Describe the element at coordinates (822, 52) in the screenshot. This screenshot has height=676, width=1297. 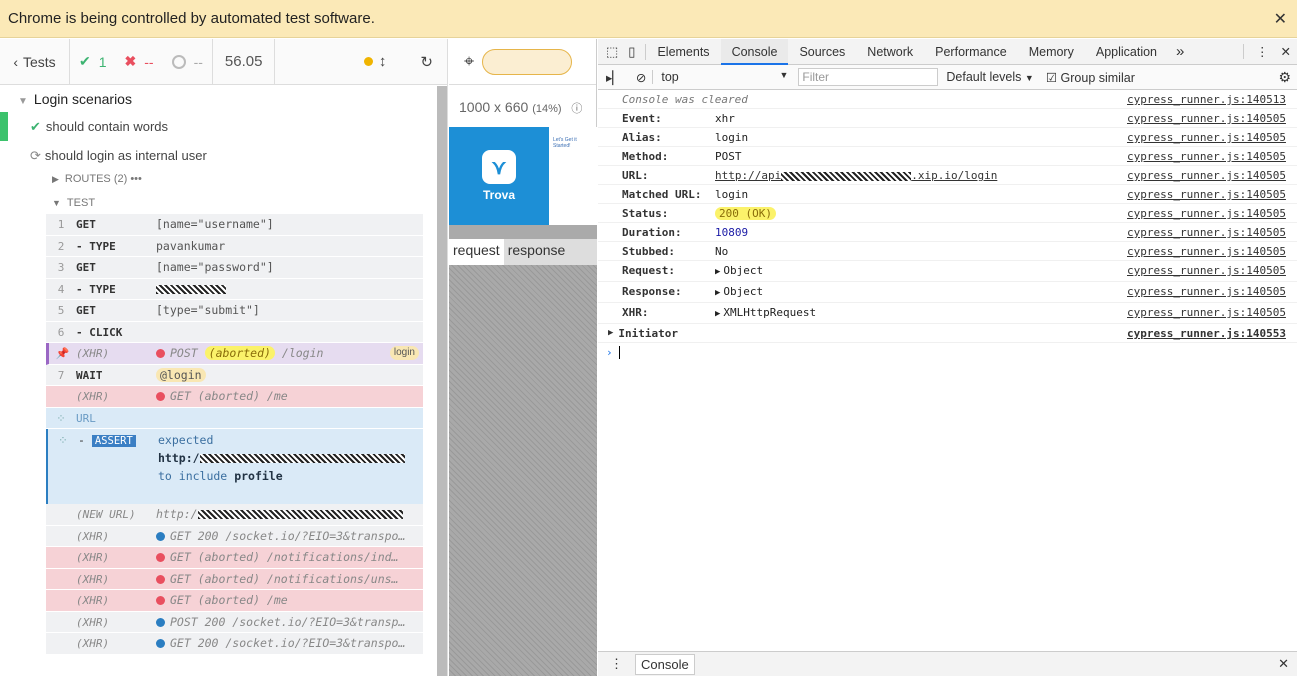
I see `tab-sources: Sources` at that location.